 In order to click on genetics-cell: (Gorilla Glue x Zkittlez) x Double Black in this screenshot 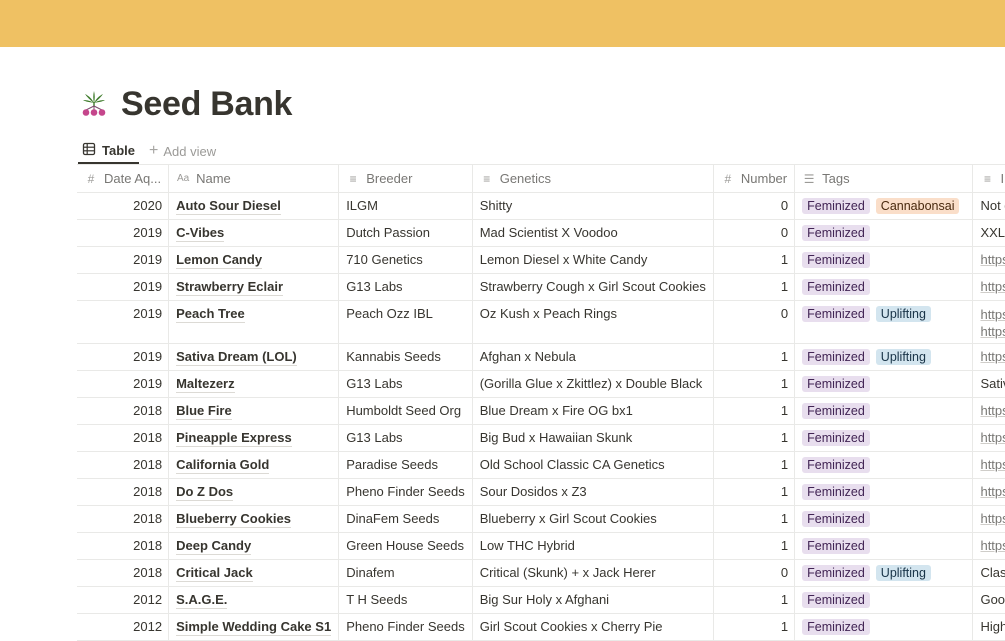, I will do `click(593, 384)`.